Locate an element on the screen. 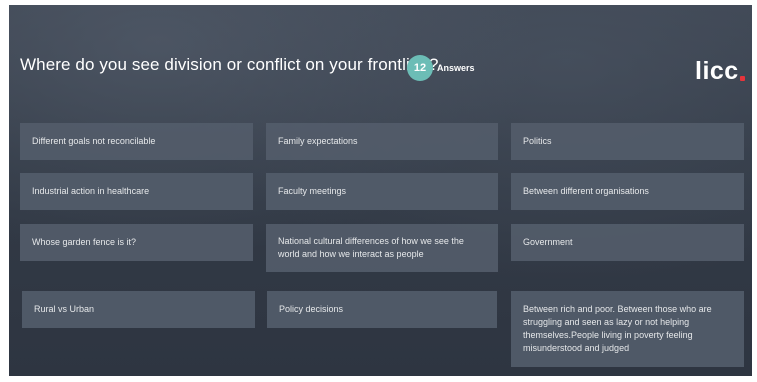 The width and height of the screenshot is (757, 382). answer-text: Industrial action in healthcare is located at coordinates (91, 191).